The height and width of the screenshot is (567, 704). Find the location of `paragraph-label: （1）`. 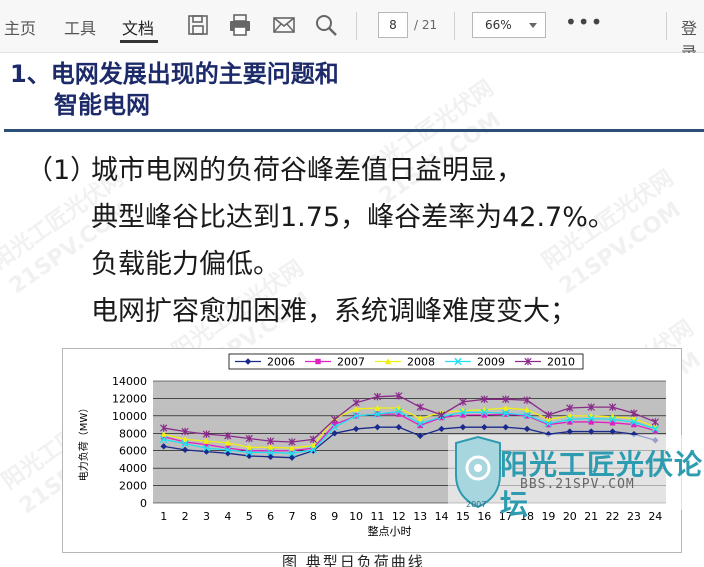

paragraph-label: （1） is located at coordinates (62, 170).